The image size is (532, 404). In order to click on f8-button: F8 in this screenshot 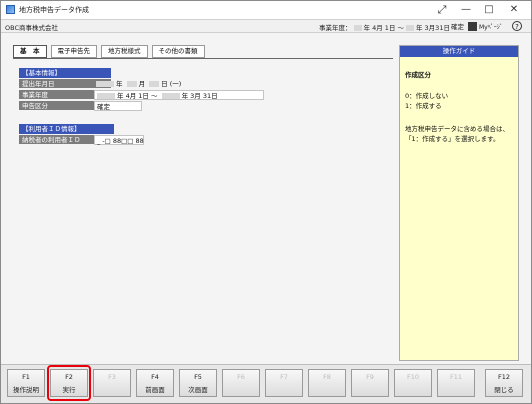, I will do `click(327, 383)`.